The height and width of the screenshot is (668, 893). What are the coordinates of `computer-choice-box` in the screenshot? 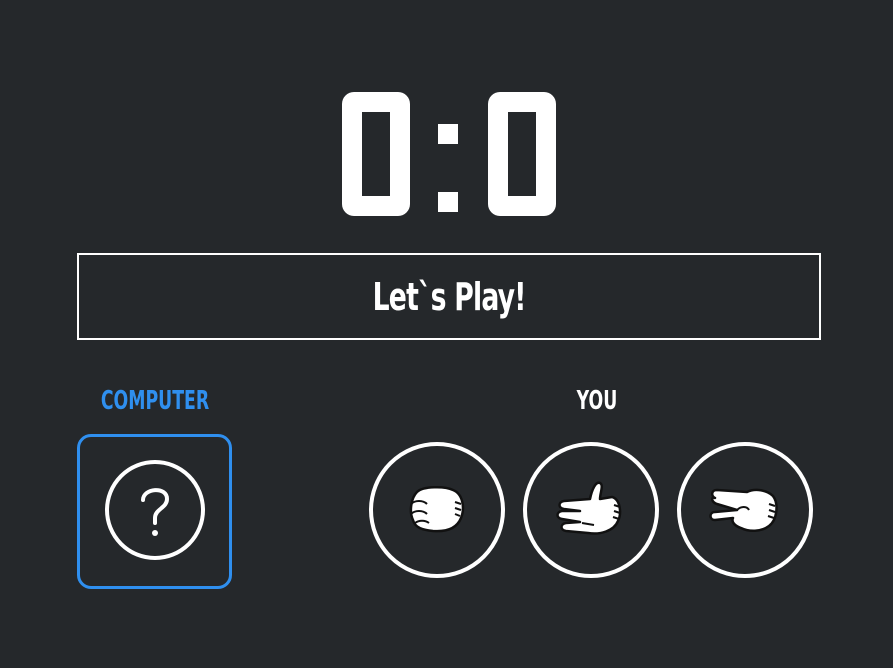 It's located at (154, 511).